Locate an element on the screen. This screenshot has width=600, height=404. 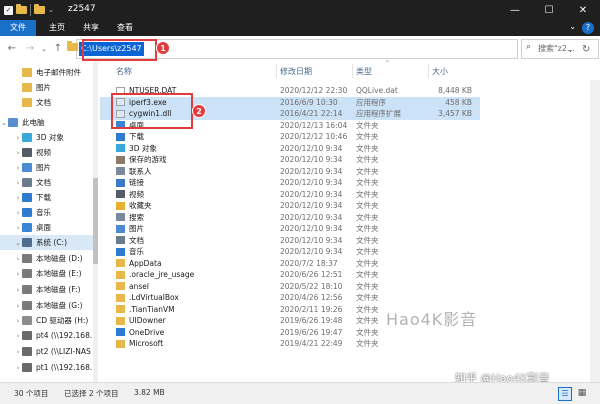
sidebar-item-label: 系统 (C:) is located at coordinates (51, 242).